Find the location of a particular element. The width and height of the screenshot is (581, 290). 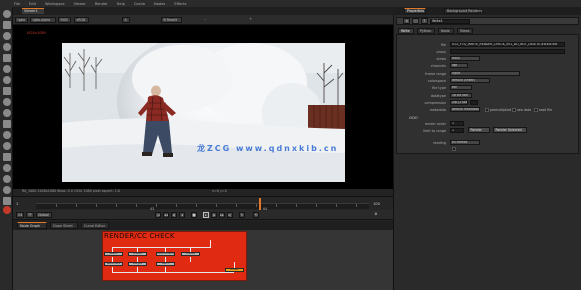

menu-file: File is located at coordinates (17, 4).